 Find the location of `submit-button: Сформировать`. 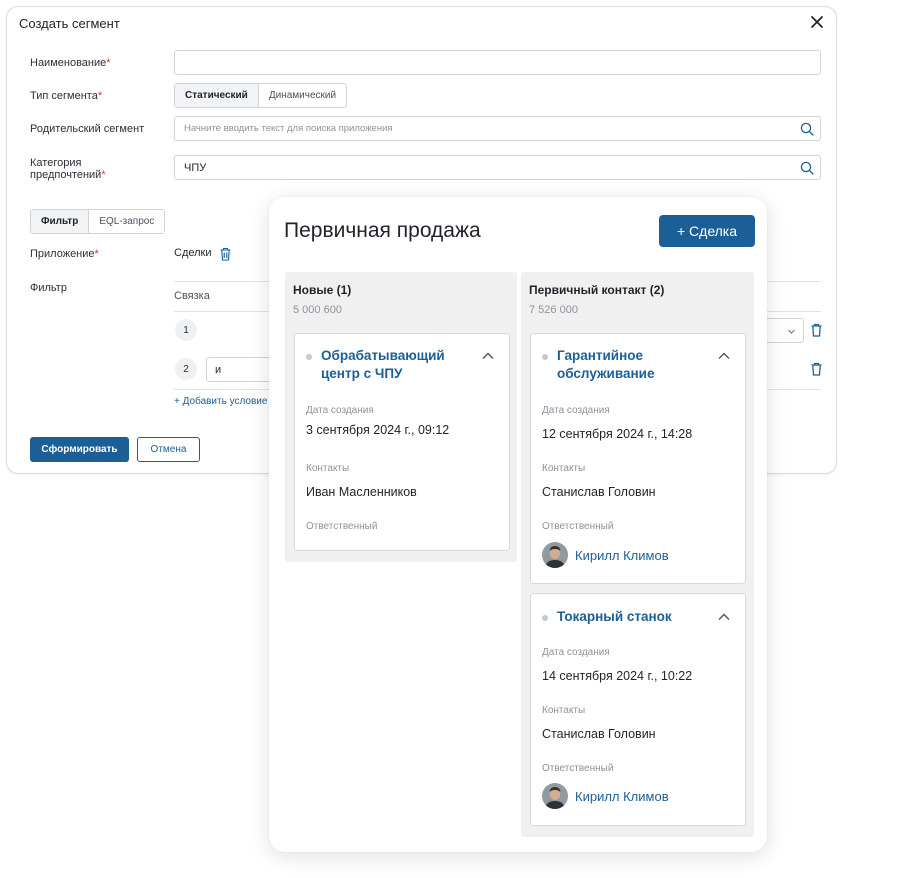

submit-button: Сформировать is located at coordinates (79, 449).